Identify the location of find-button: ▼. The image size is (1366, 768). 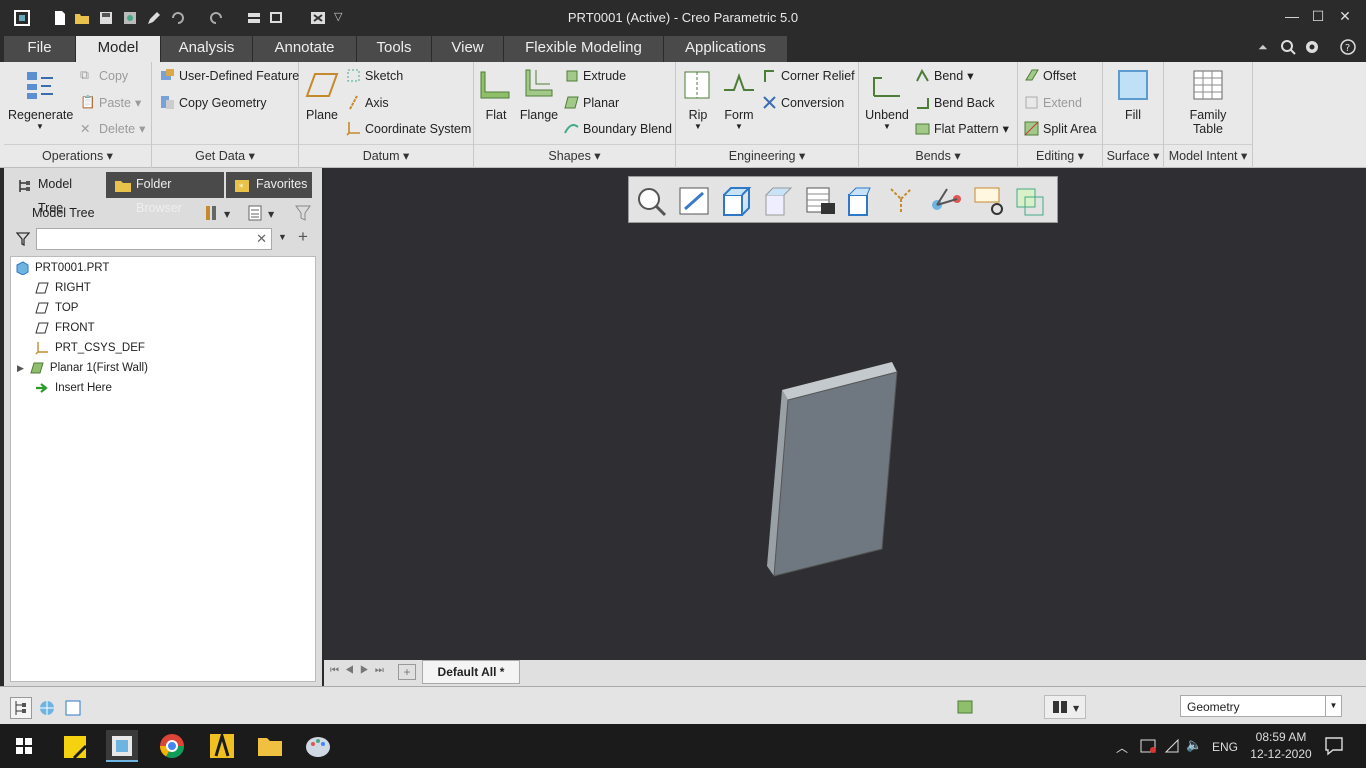
(1065, 707).